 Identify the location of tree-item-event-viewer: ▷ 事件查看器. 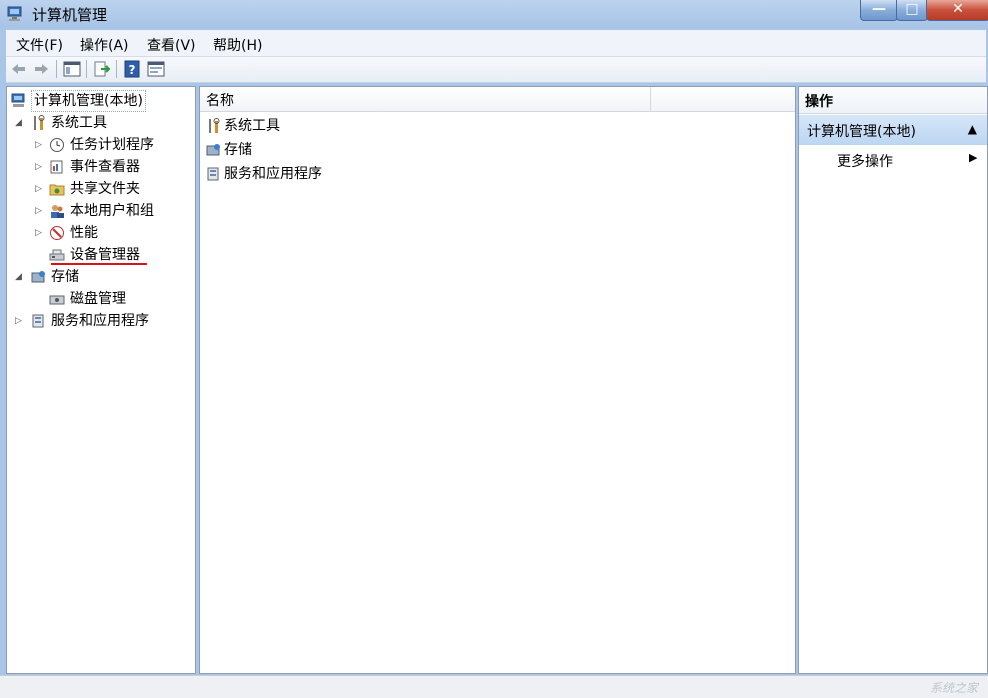
(113, 167).